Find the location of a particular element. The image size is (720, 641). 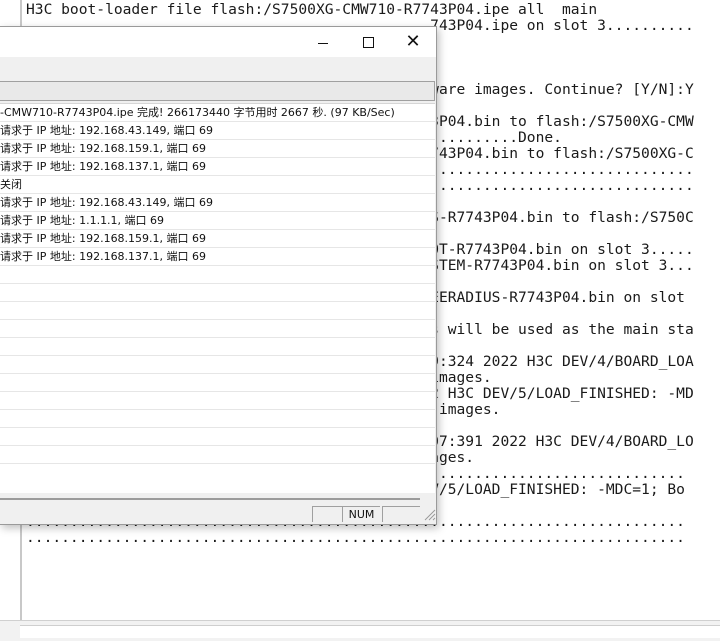

horizontal-scrollbar is located at coordinates (210, 496).